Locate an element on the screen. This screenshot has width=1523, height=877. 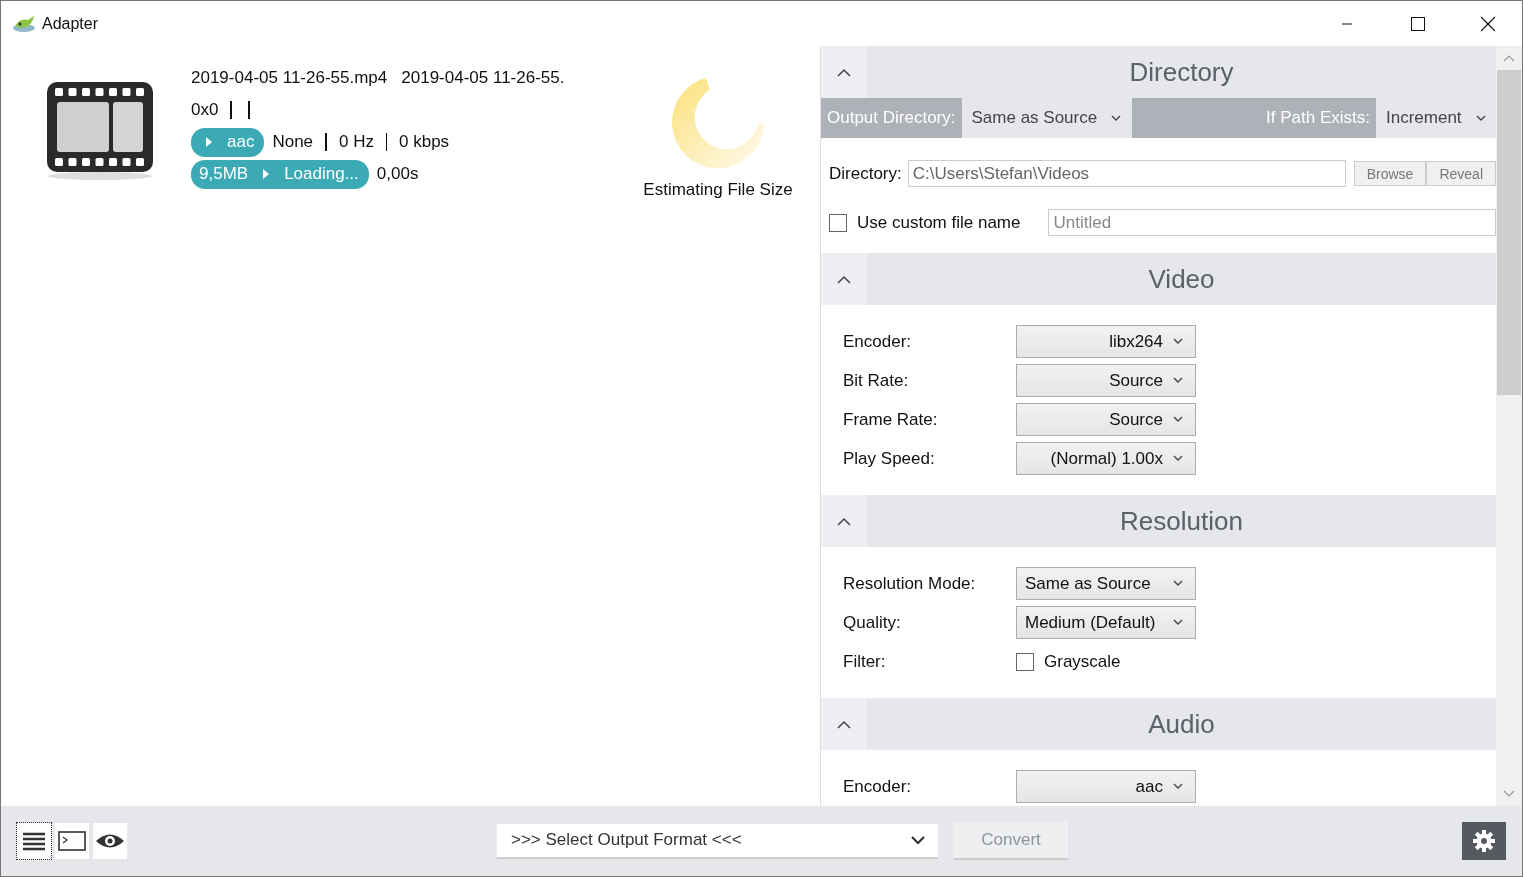
dropdown: Same as Source is located at coordinates (1106, 583).